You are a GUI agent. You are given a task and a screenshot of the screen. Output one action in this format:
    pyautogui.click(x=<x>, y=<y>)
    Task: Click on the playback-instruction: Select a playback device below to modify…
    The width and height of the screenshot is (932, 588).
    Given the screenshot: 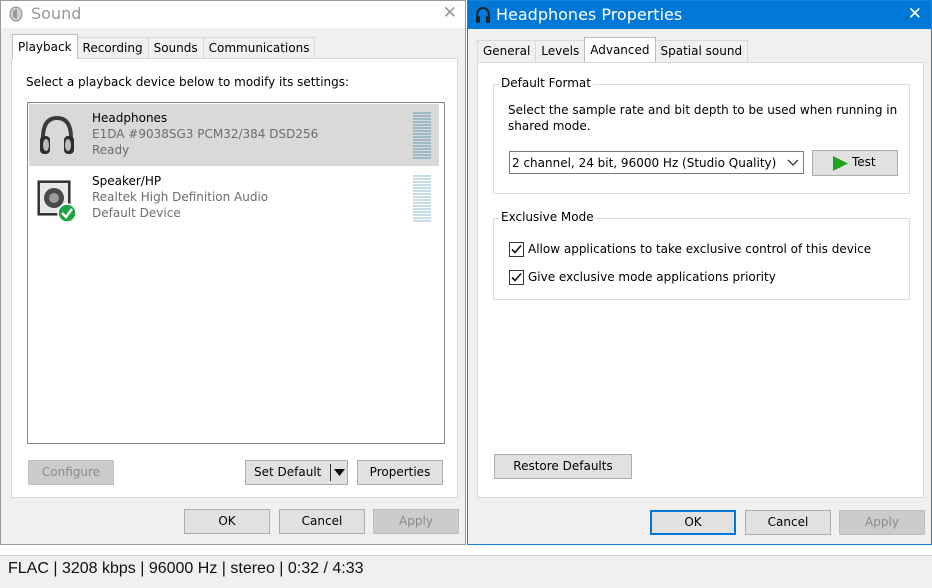 What is the action you would take?
    pyautogui.click(x=188, y=82)
    